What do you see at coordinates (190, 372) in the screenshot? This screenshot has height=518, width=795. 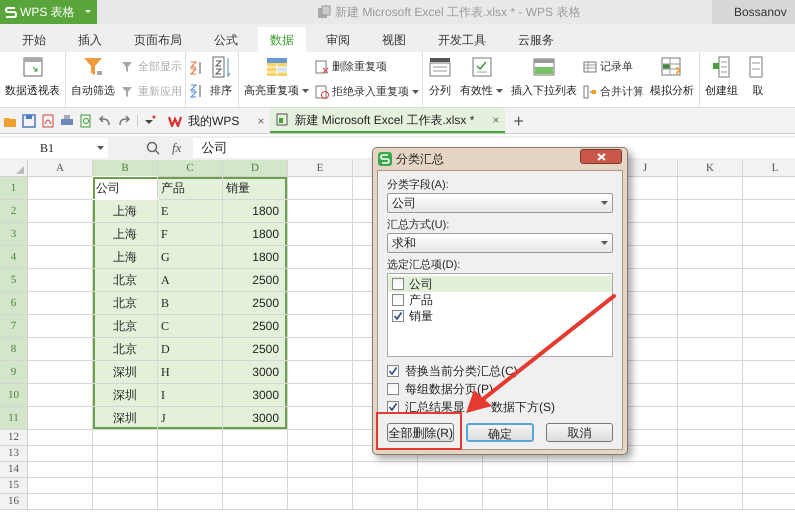 I see `table-cell: H` at bounding box center [190, 372].